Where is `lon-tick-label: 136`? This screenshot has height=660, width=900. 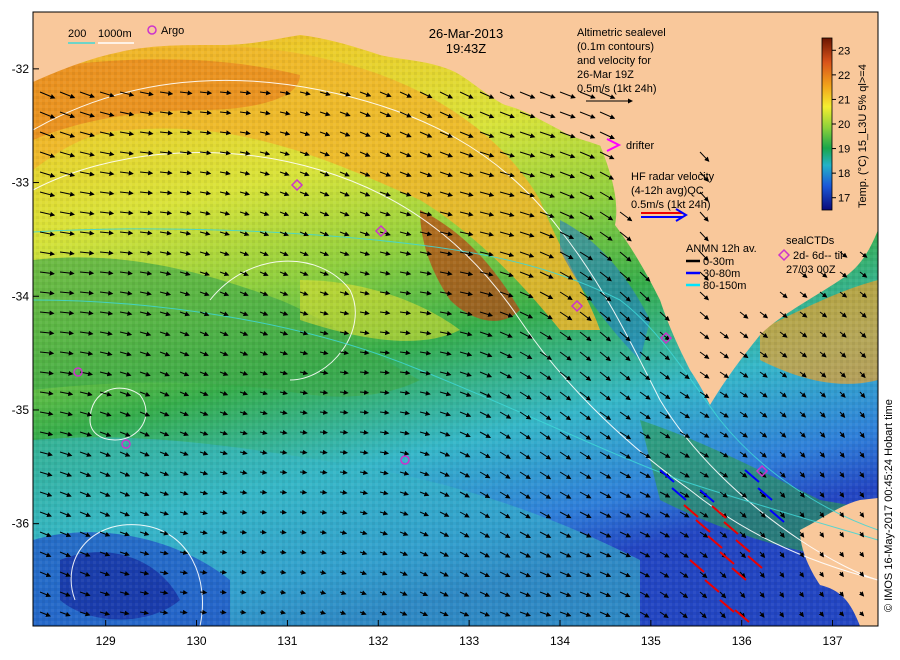 lon-tick-label: 136 is located at coordinates (742, 641).